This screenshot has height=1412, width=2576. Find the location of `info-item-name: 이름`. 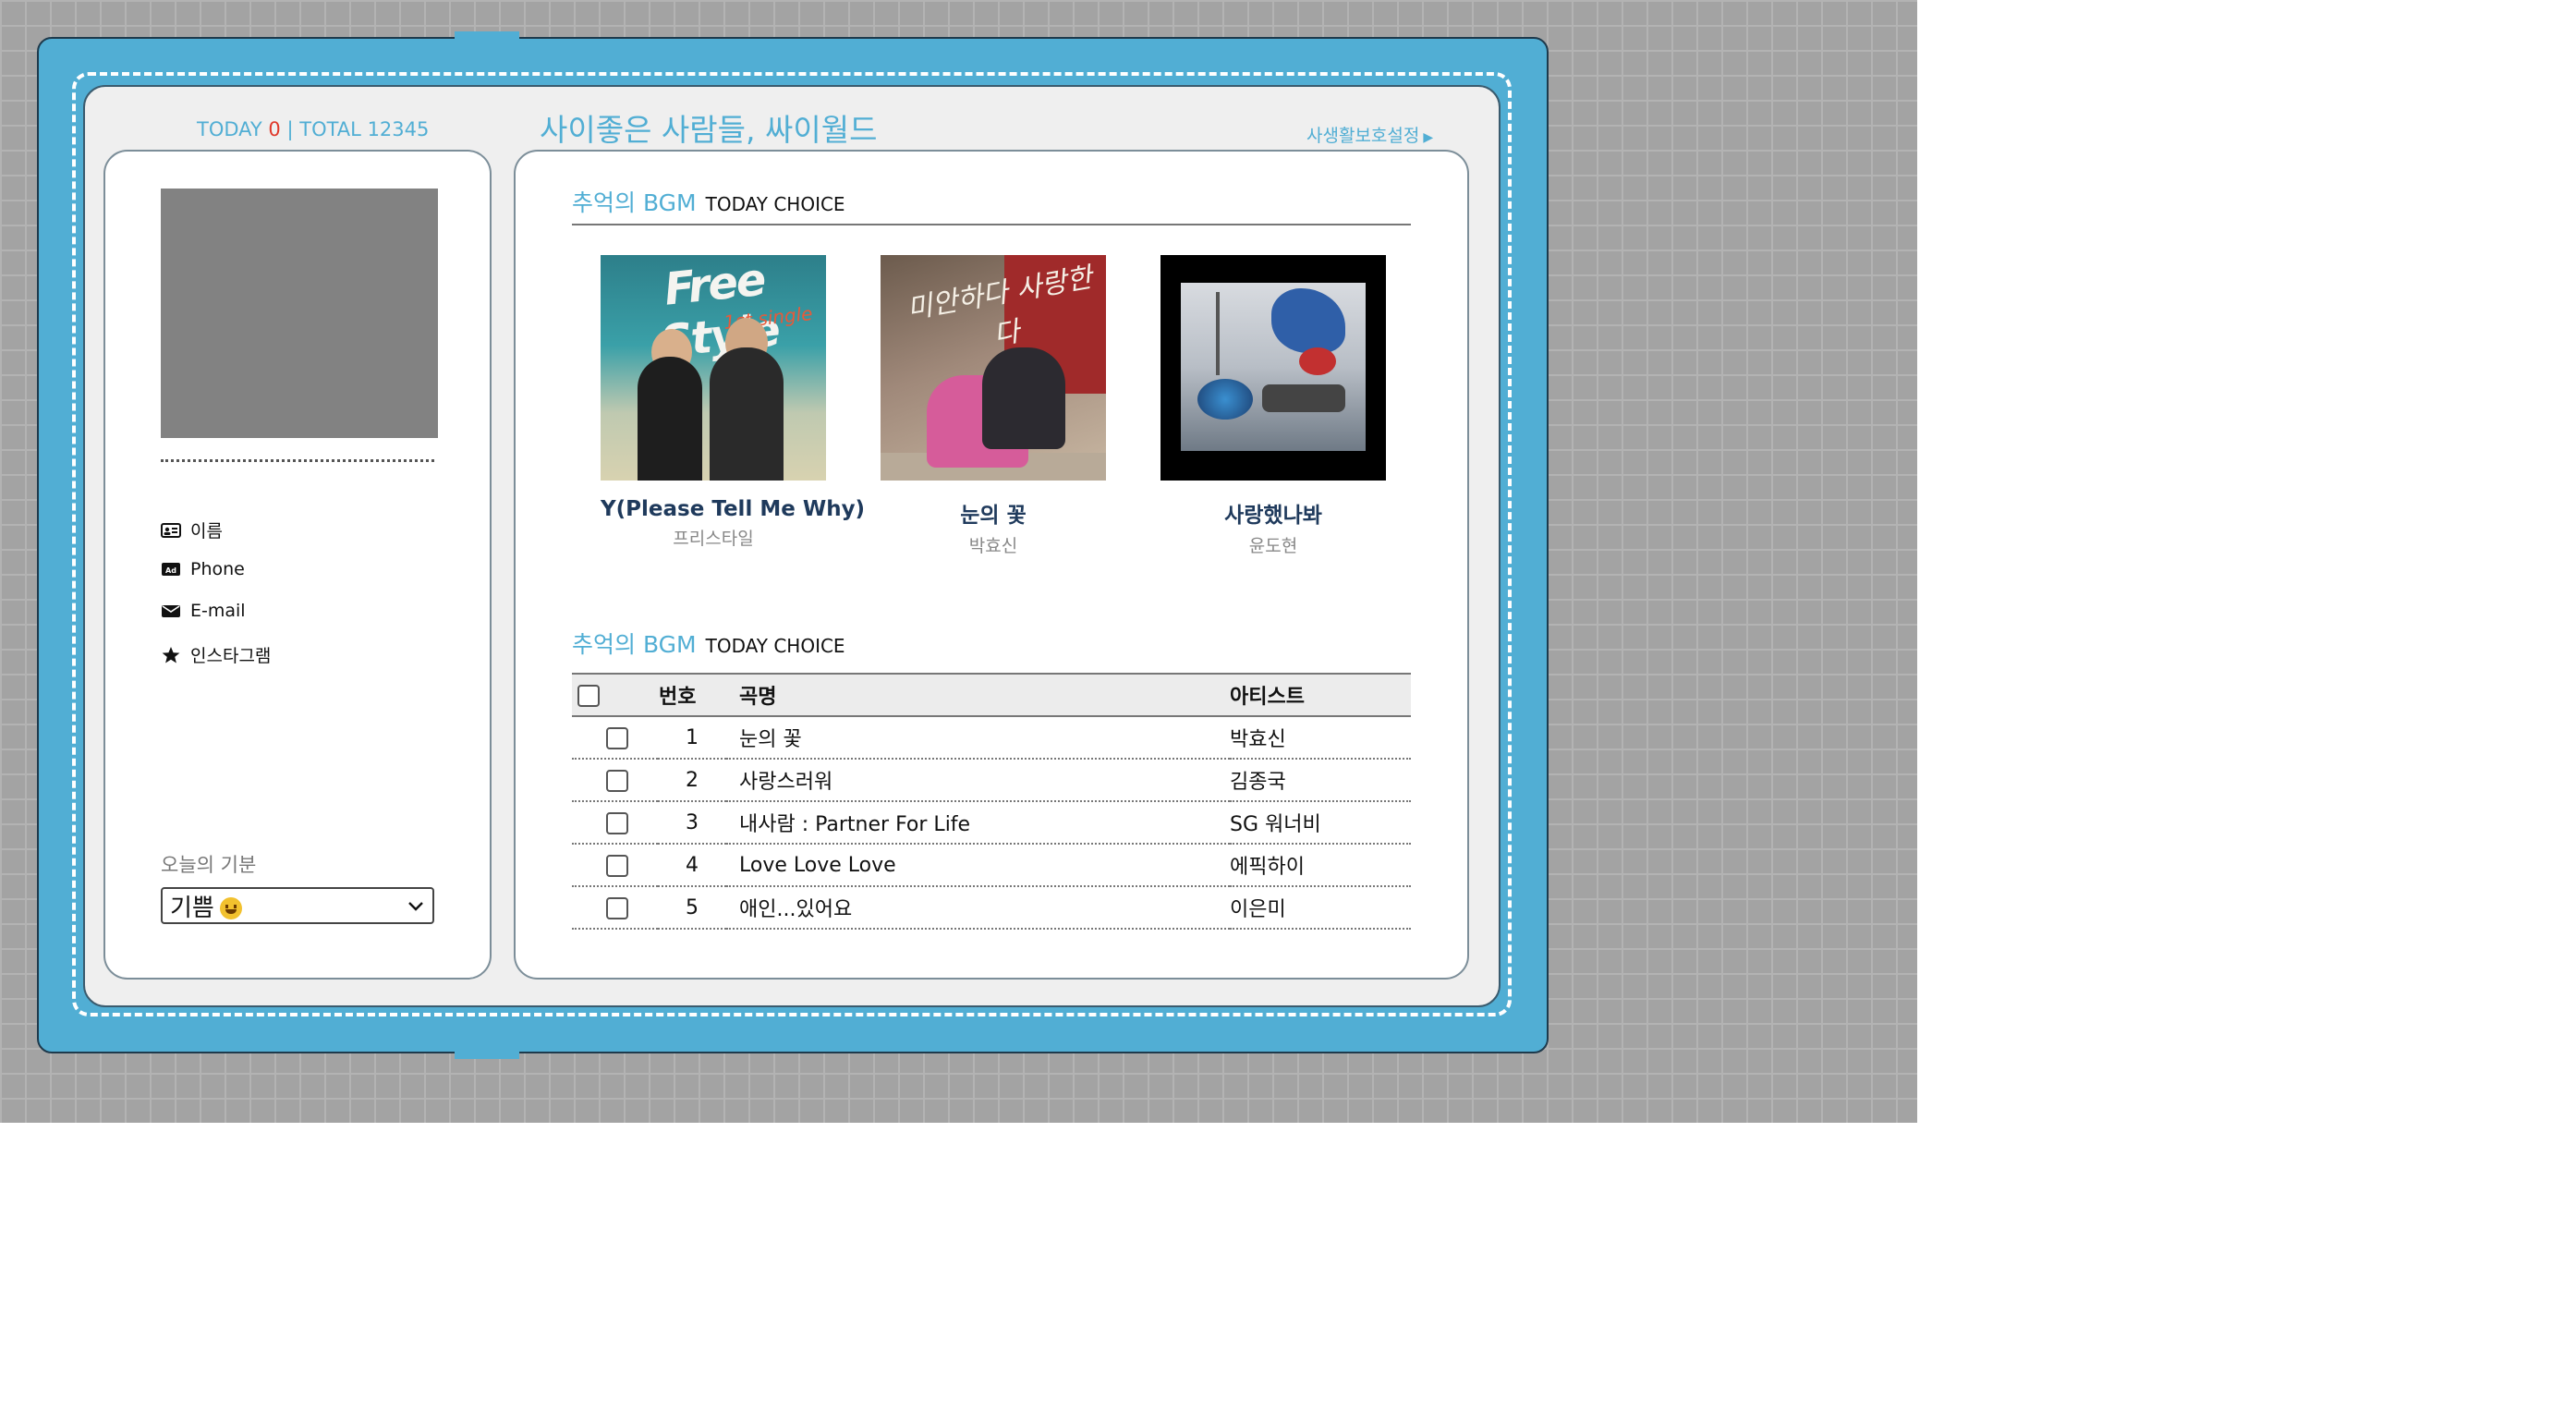

info-item-name: 이름 is located at coordinates (192, 529).